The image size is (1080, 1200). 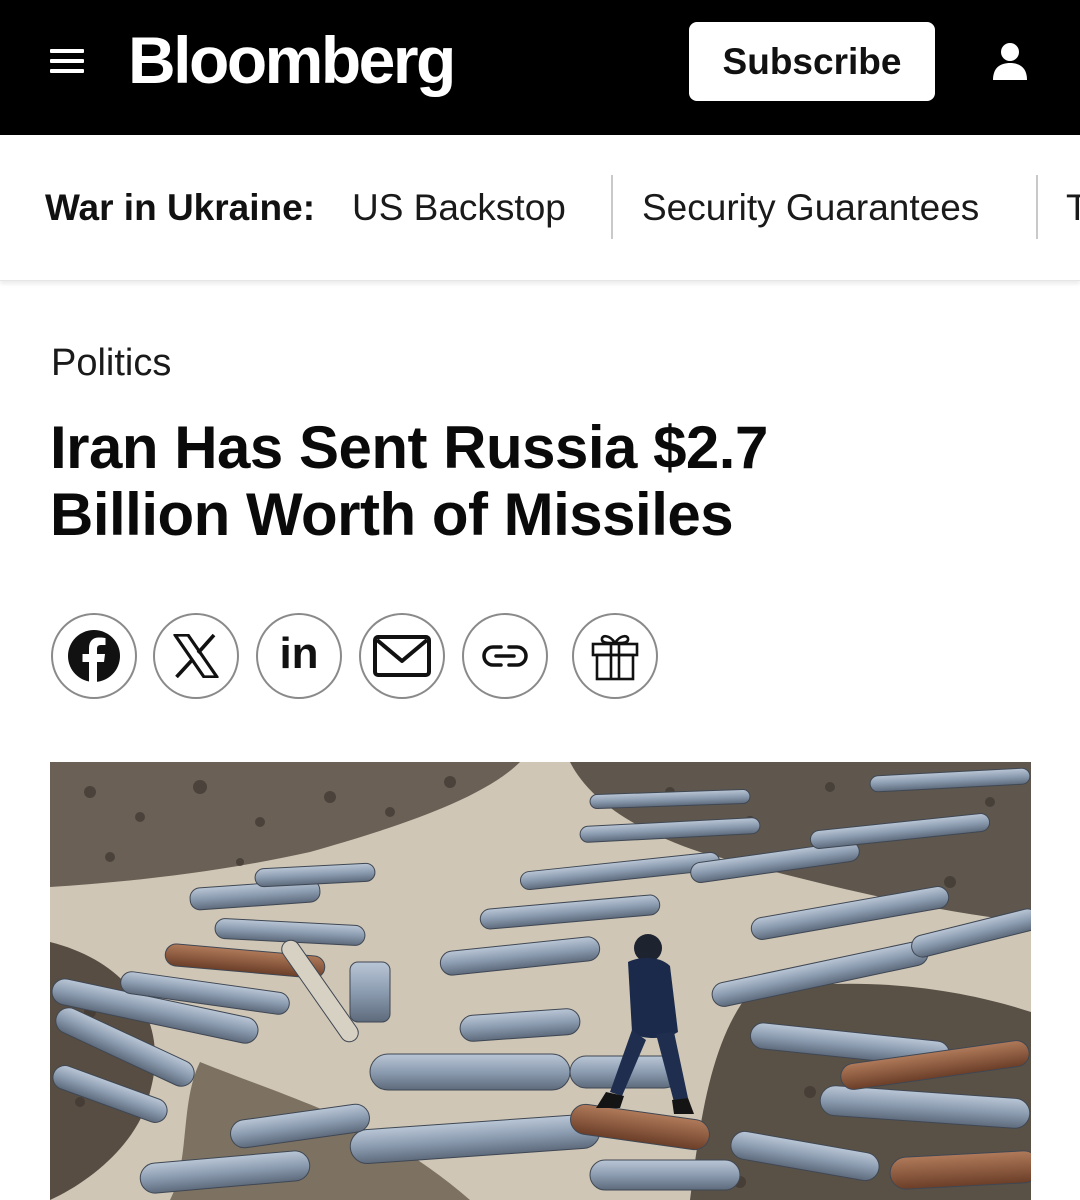 I want to click on topic-link-truncated: T, so click(x=1073, y=208).